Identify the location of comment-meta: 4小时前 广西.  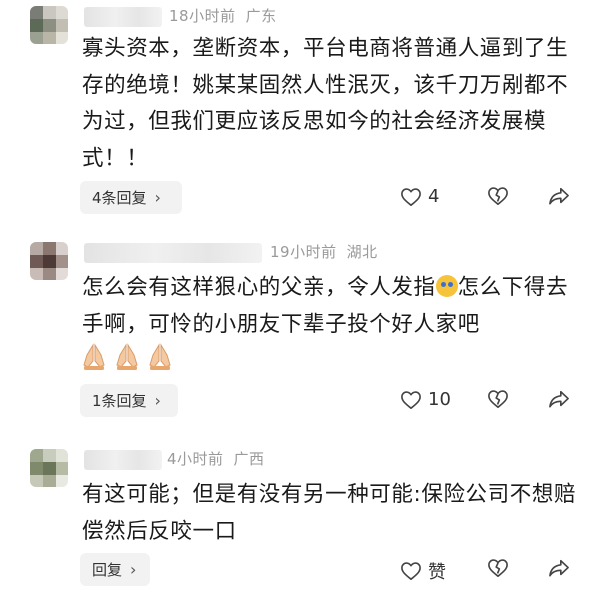
(216, 458).